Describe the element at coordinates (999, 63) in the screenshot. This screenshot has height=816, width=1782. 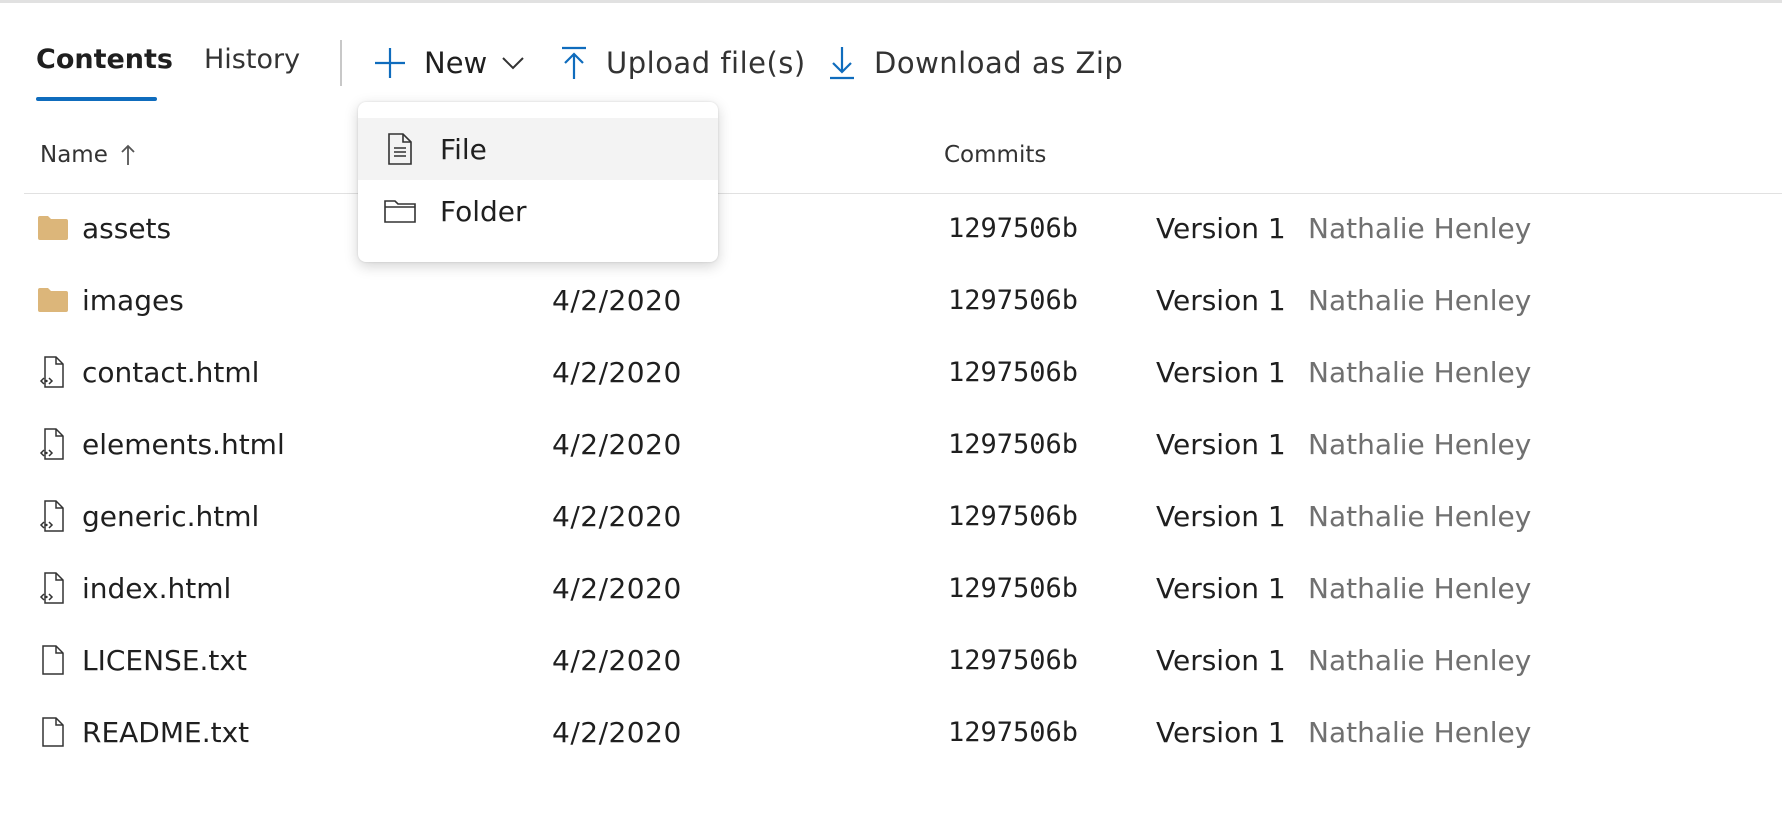
I see `download-zip-label: Download as Zip` at that location.